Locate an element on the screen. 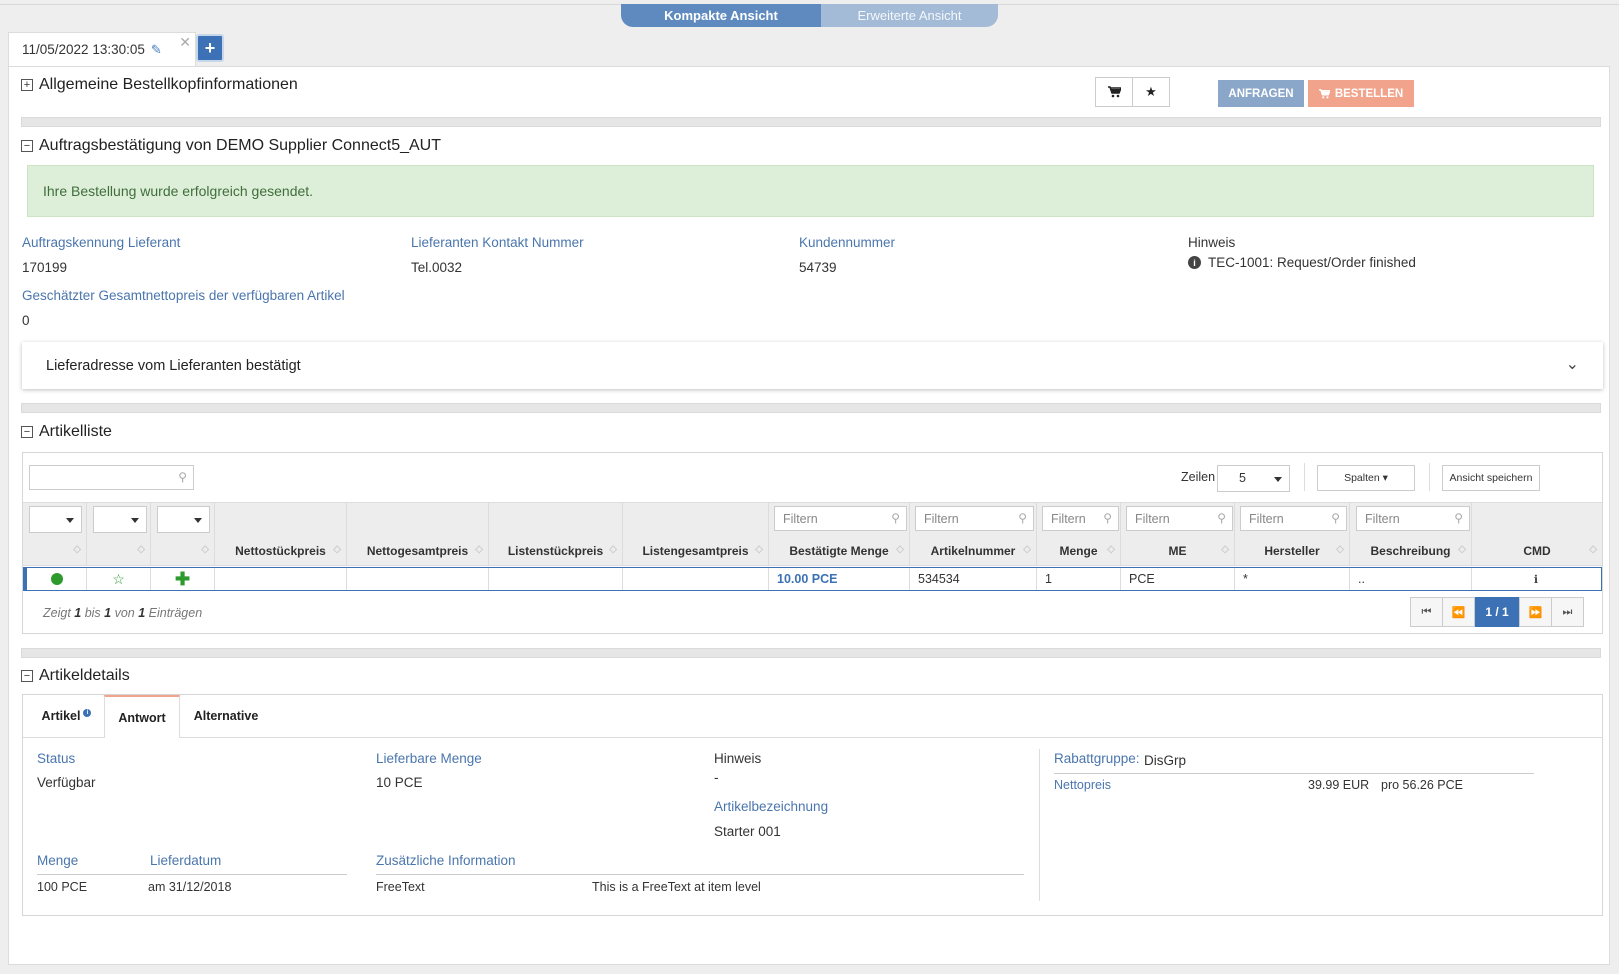 Image resolution: width=1619 pixels, height=974 pixels. manufacturer-cell: * is located at coordinates (1292, 579).